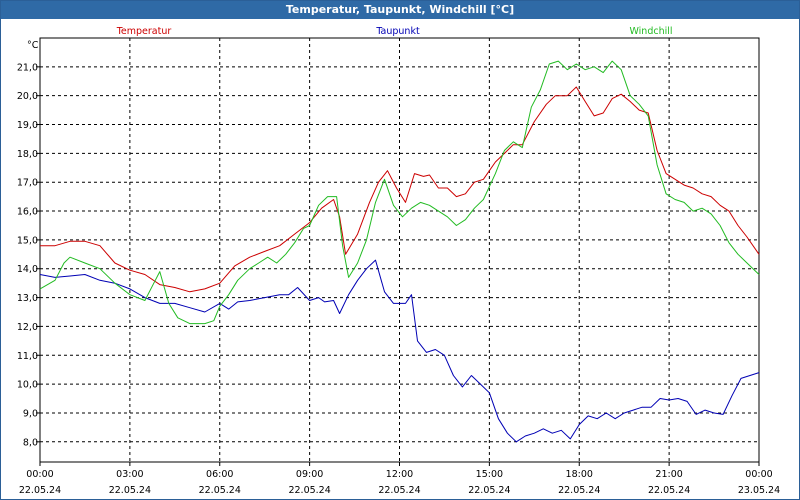 The image size is (800, 500). What do you see at coordinates (27, 67) in the screenshot?
I see `y-tick-label: 21,0` at bounding box center [27, 67].